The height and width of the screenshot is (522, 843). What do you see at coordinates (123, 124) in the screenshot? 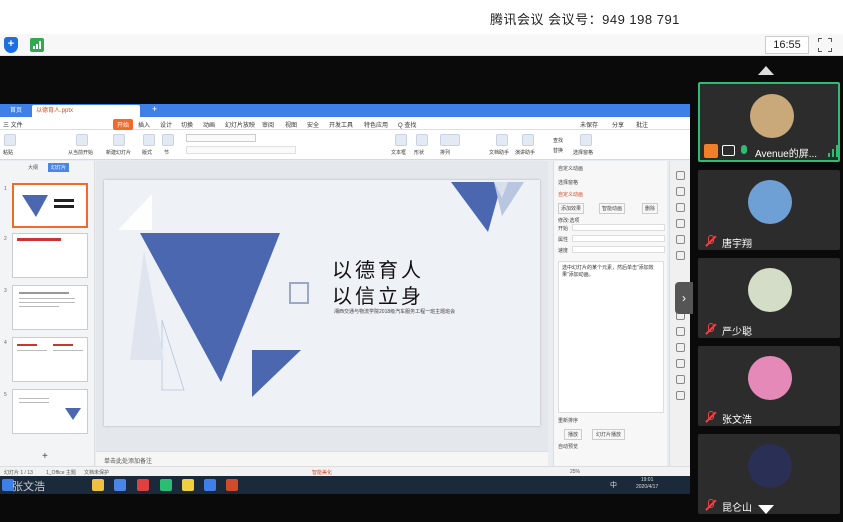
I see `menu-start: 开始` at bounding box center [123, 124].